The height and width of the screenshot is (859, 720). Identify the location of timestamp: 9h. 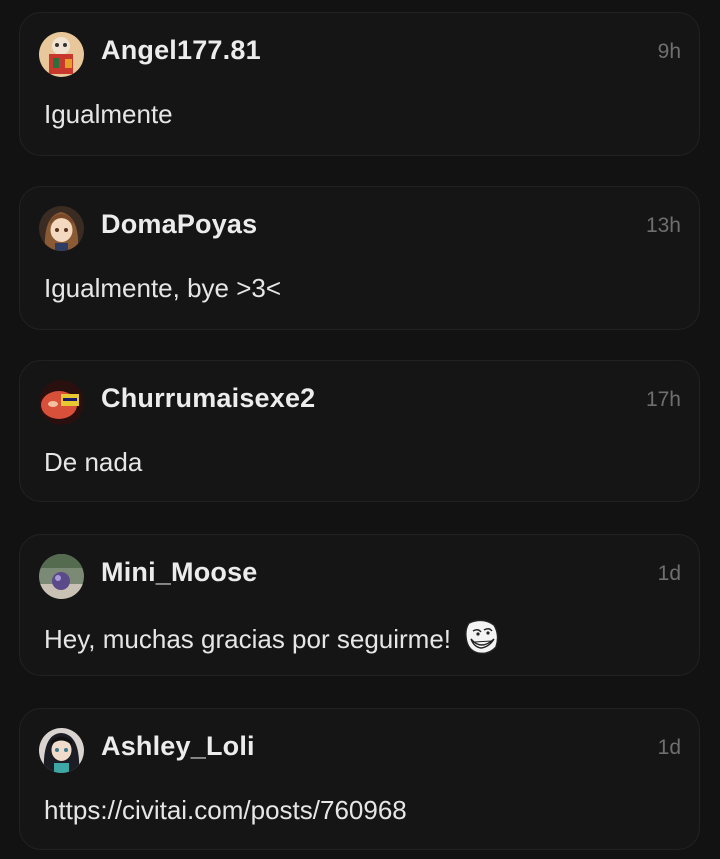
(669, 51).